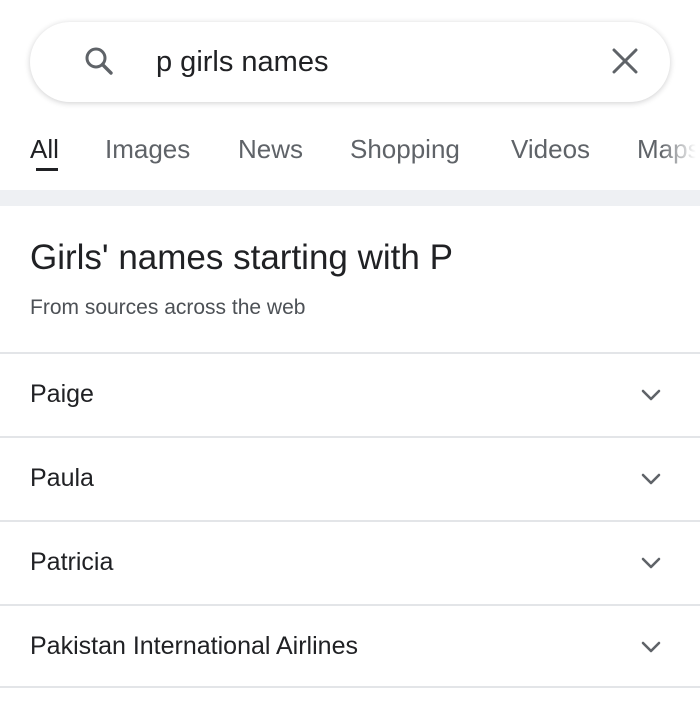 The width and height of the screenshot is (700, 701). What do you see at coordinates (550, 149) in the screenshot?
I see `tab-videos: Videos` at bounding box center [550, 149].